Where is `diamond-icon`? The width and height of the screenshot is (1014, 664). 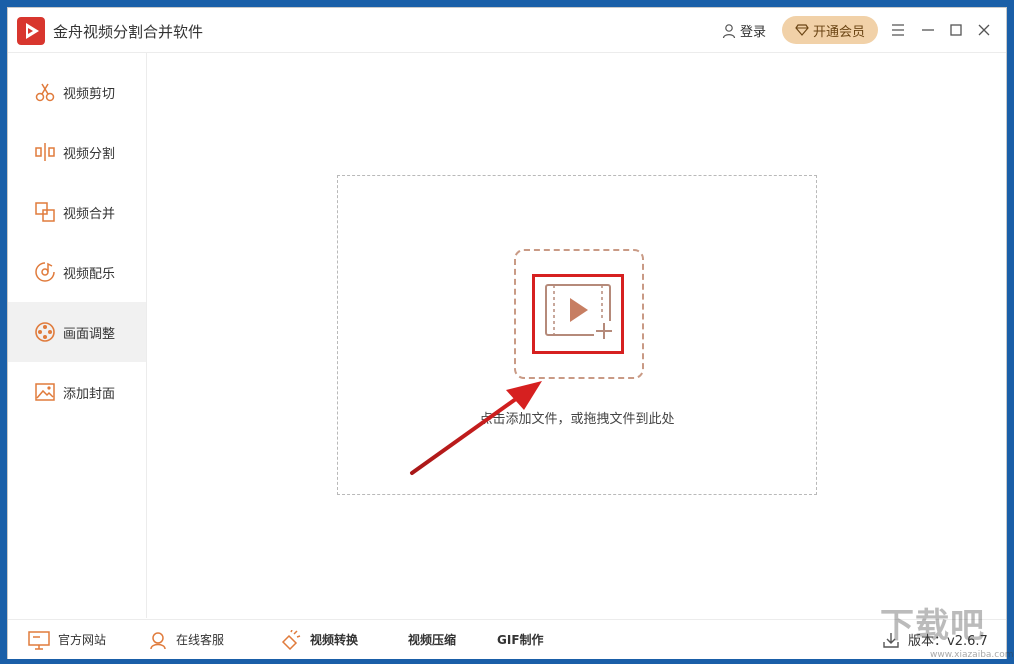 diamond-icon is located at coordinates (802, 30).